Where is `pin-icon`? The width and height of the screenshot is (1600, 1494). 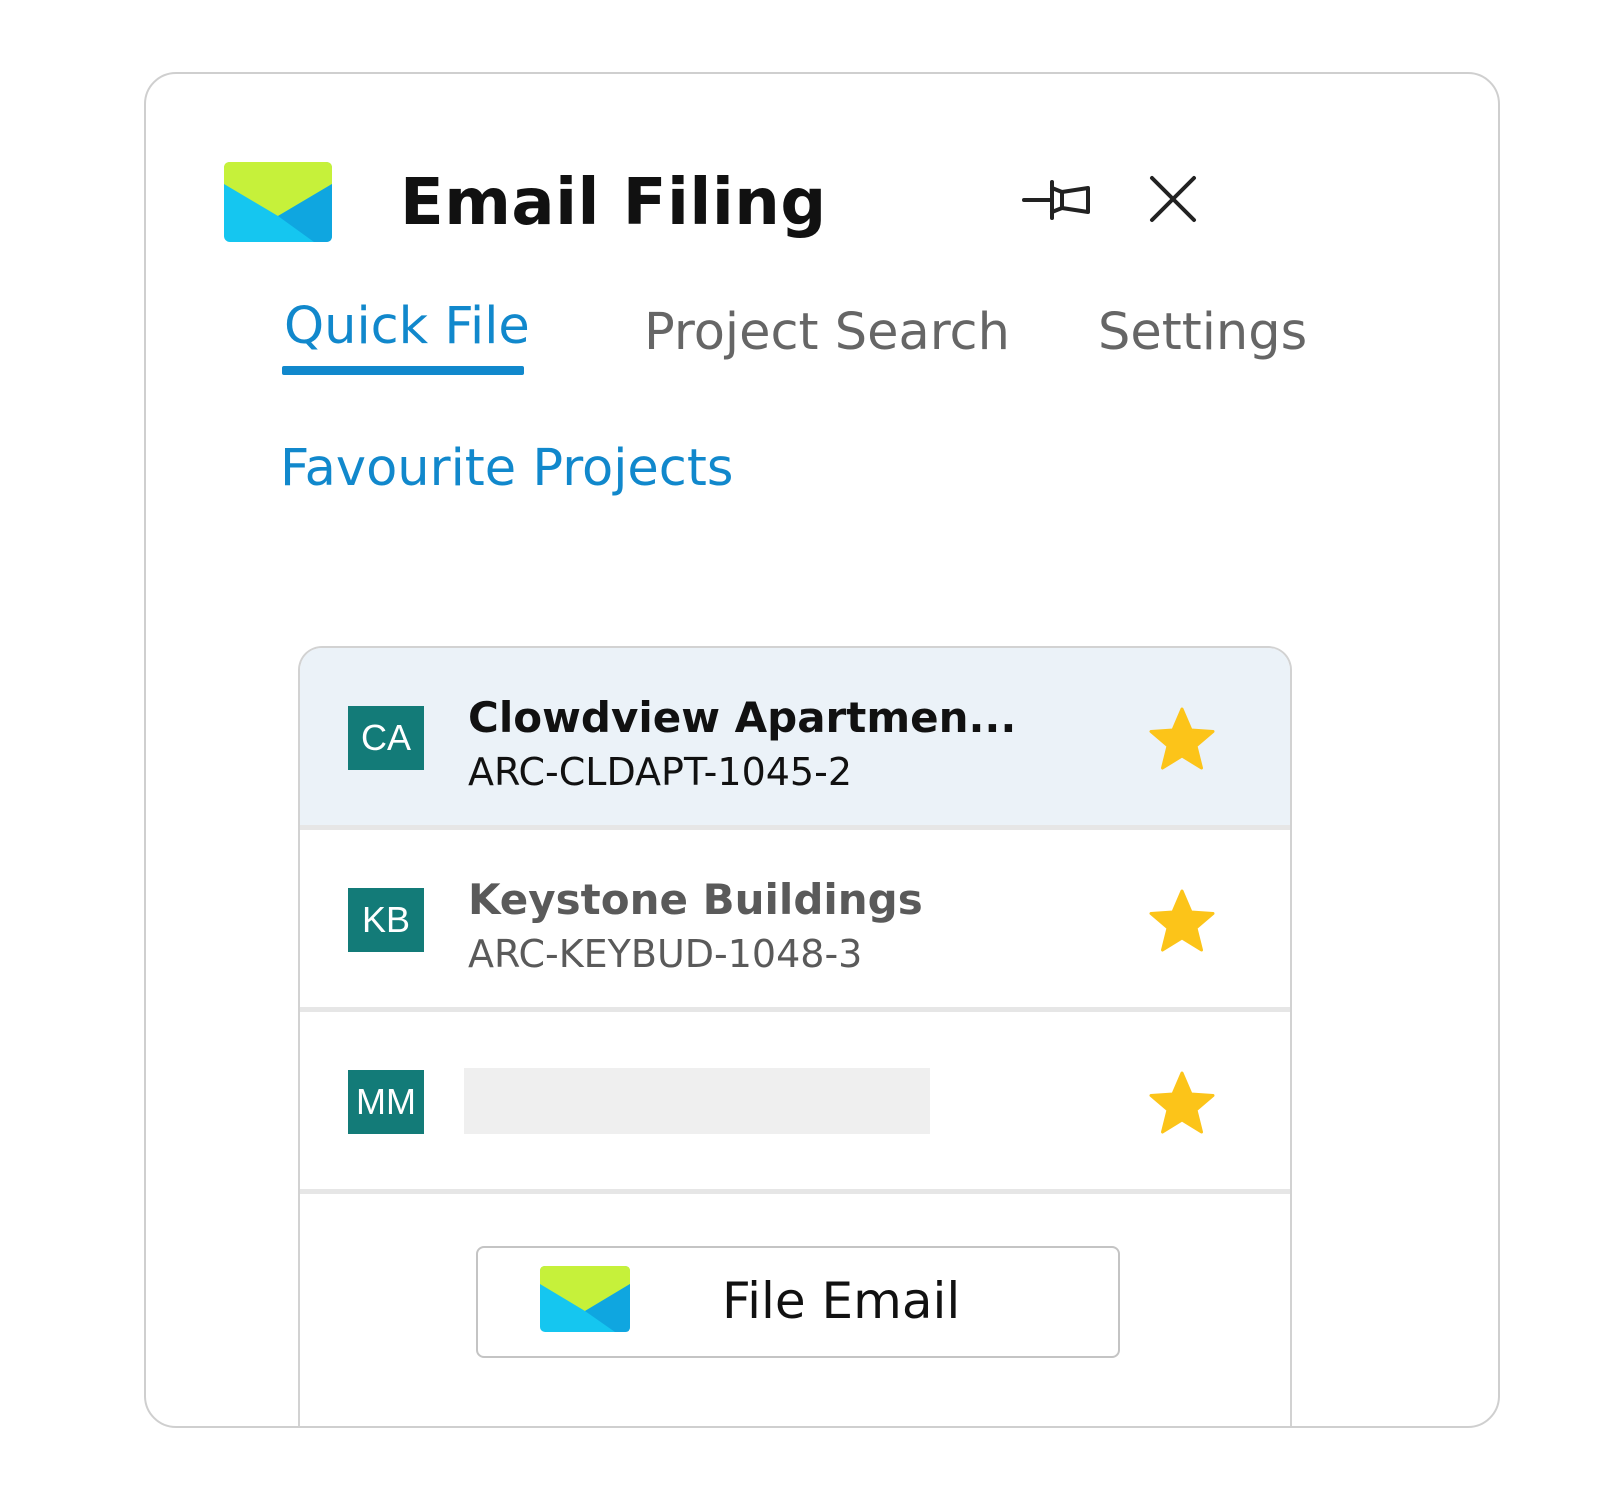
pin-icon is located at coordinates (1056, 200).